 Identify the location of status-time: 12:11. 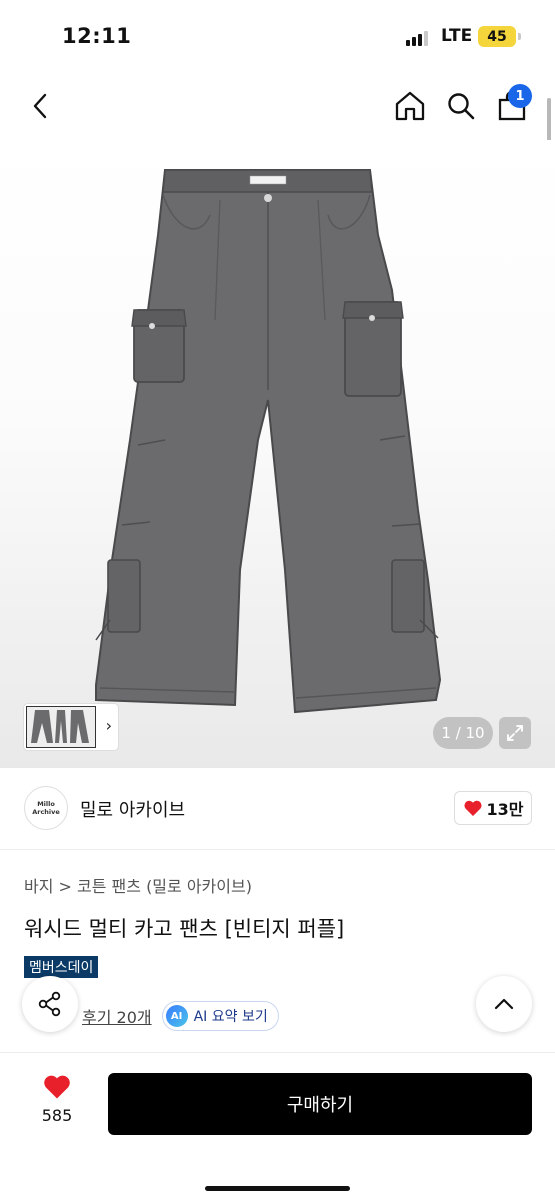
(97, 36).